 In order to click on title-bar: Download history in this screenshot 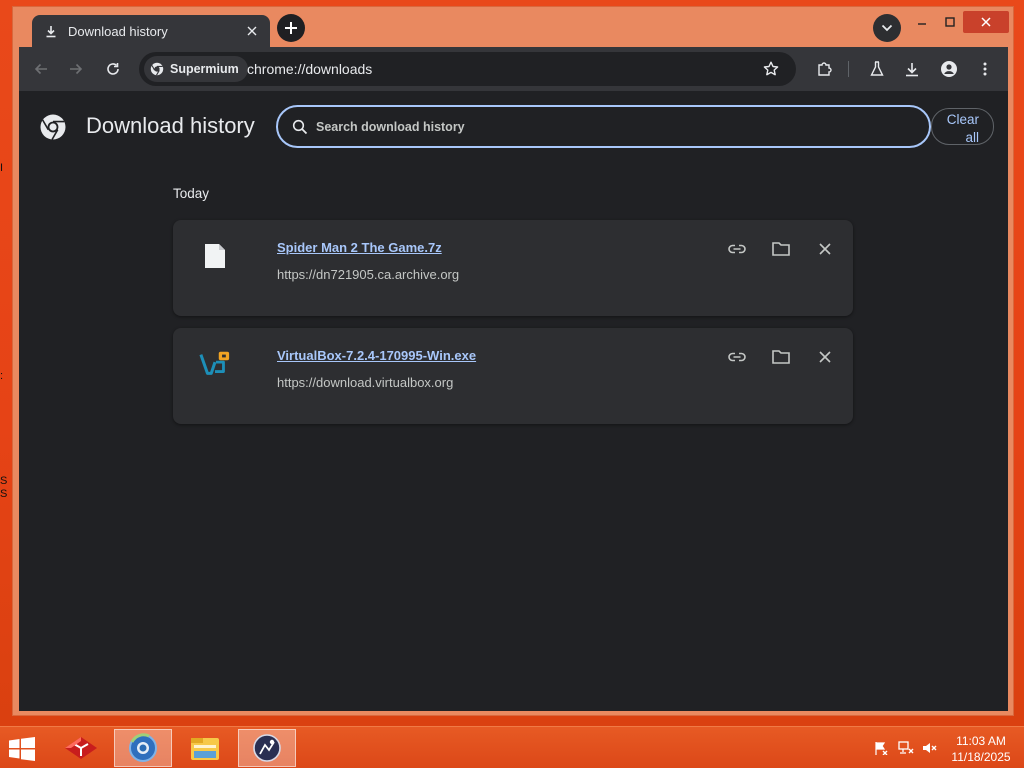, I will do `click(513, 27)`.